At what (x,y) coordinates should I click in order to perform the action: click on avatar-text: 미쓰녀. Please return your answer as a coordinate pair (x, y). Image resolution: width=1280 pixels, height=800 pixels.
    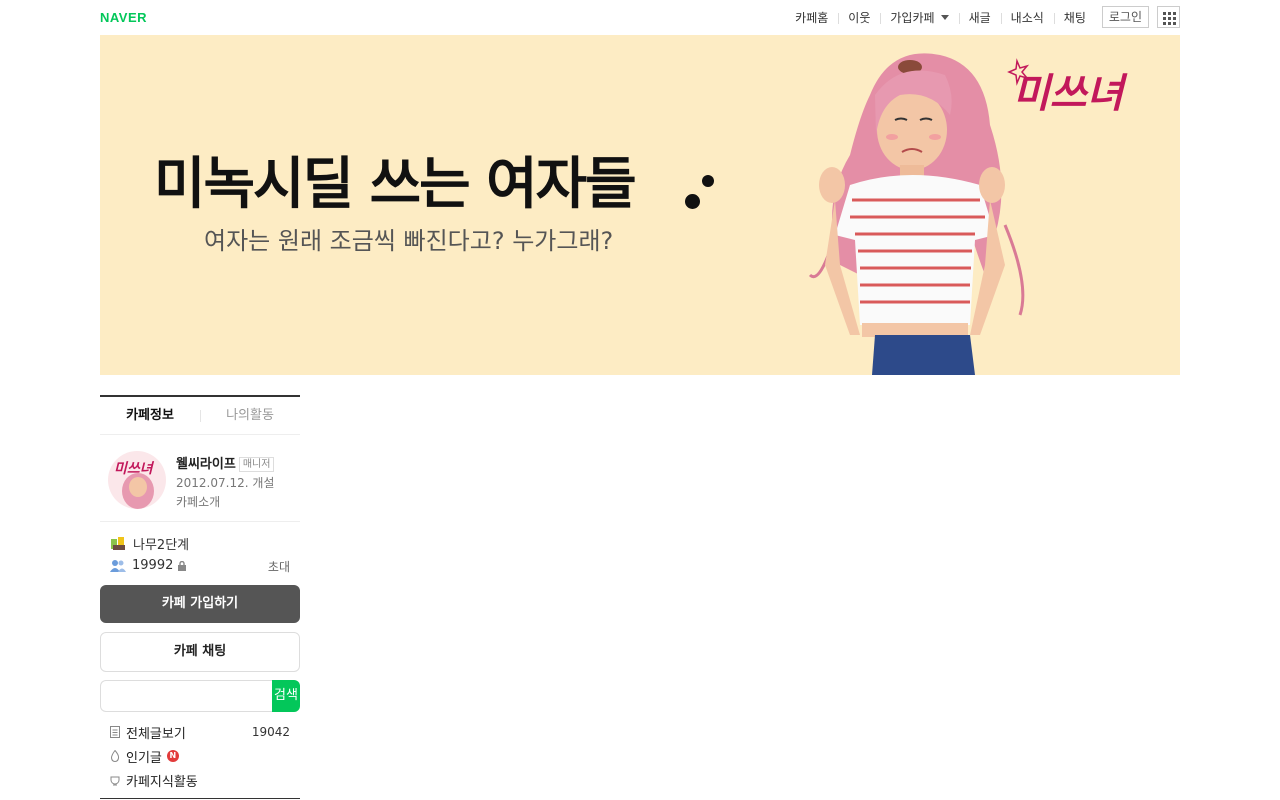
    Looking at the image, I should click on (134, 469).